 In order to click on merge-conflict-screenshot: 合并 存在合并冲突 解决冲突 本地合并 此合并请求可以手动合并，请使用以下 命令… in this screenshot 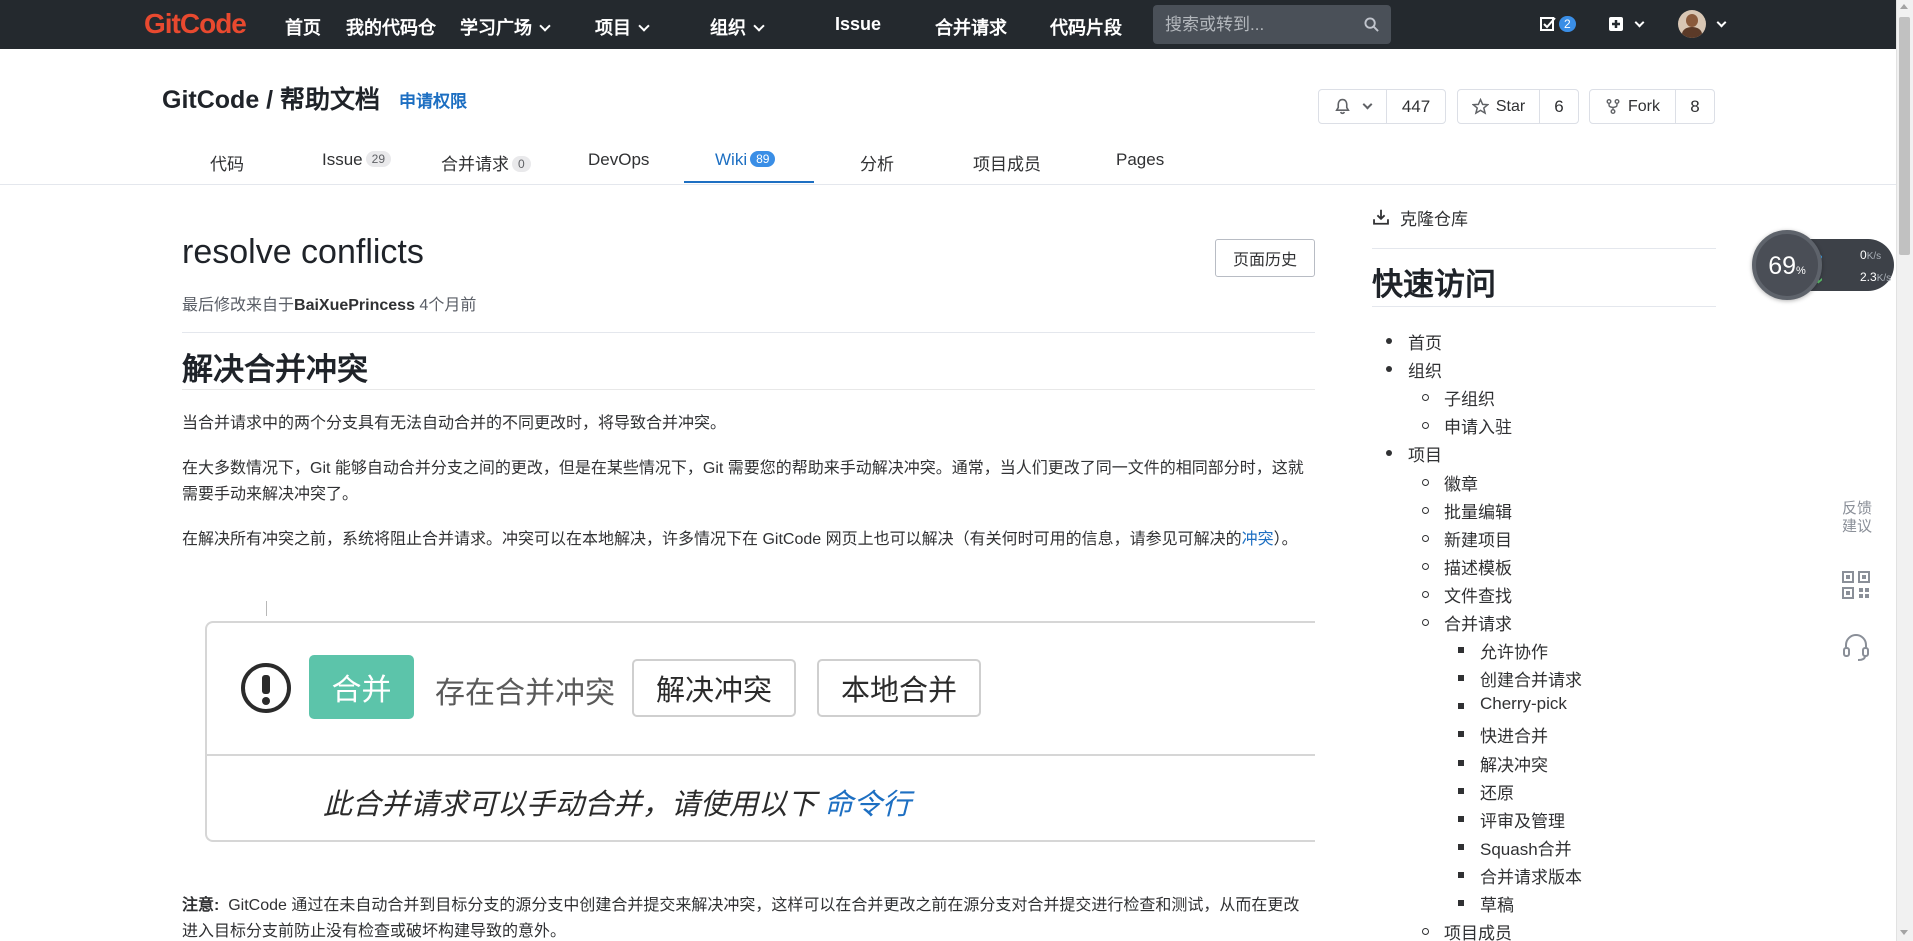, I will do `click(760, 731)`.